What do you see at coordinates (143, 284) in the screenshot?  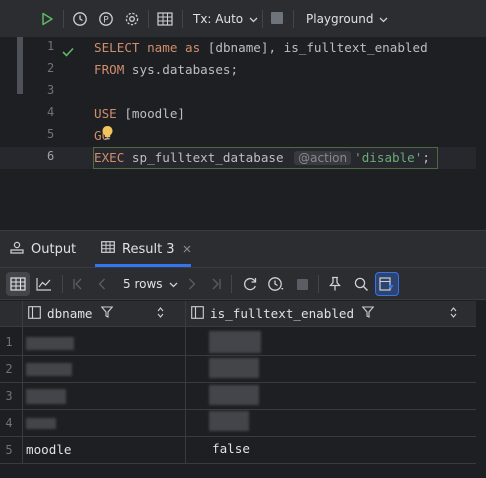 I see `rows-count-label: 5 rows` at bounding box center [143, 284].